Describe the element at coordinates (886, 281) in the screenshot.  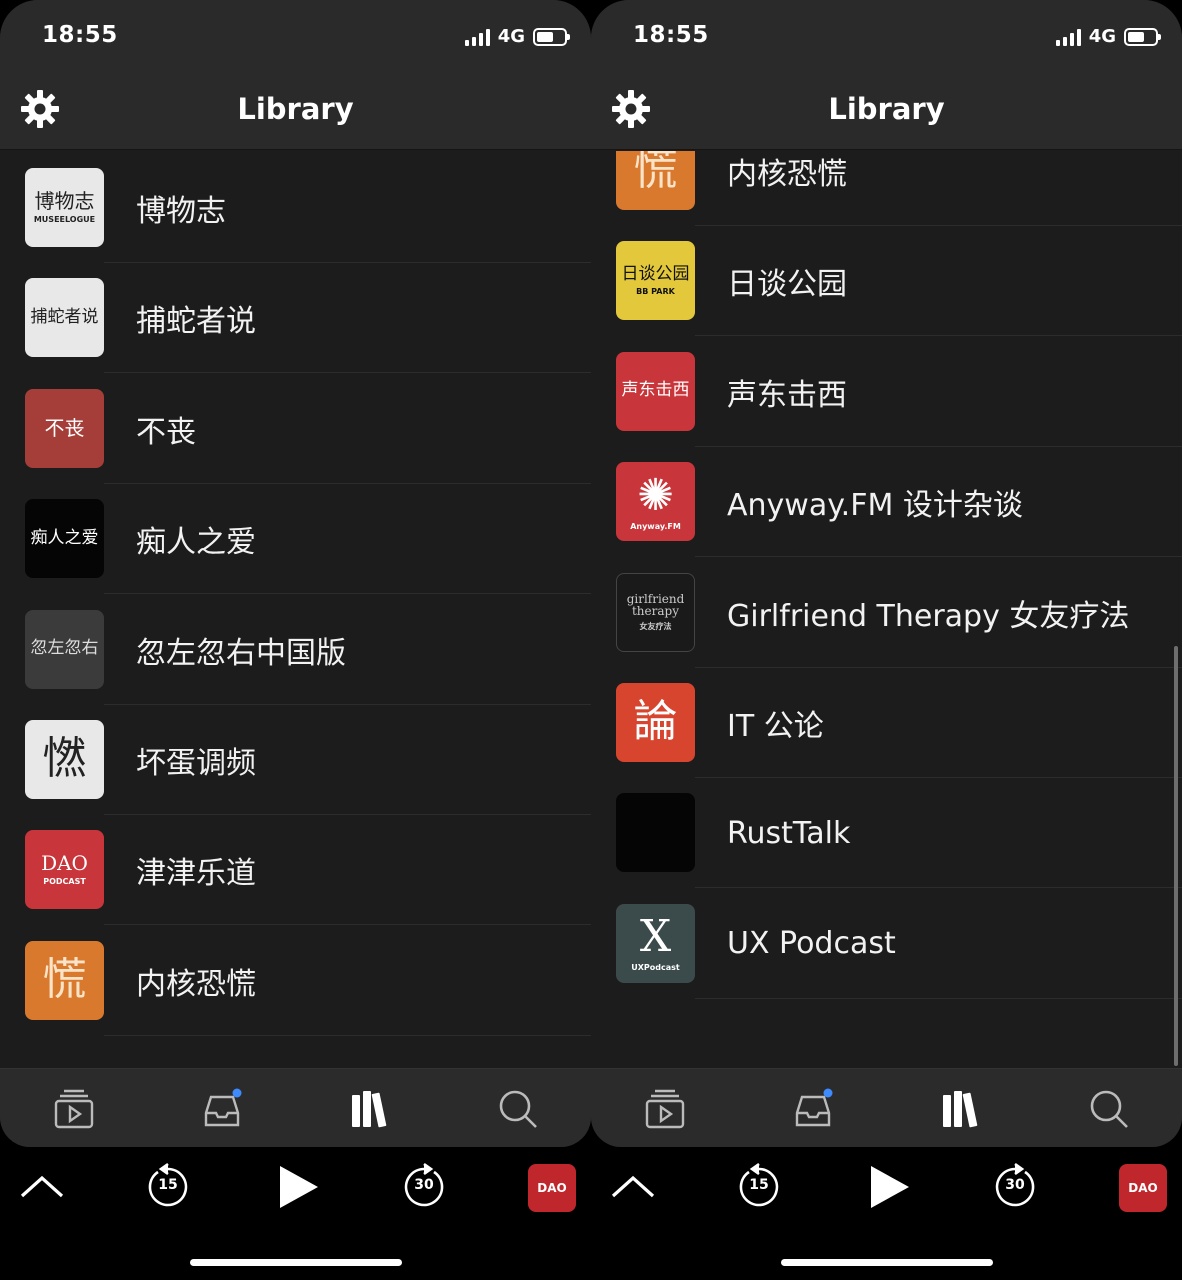
I see `podcast-row: 日谈公园 BB PARK 日谈公园` at that location.